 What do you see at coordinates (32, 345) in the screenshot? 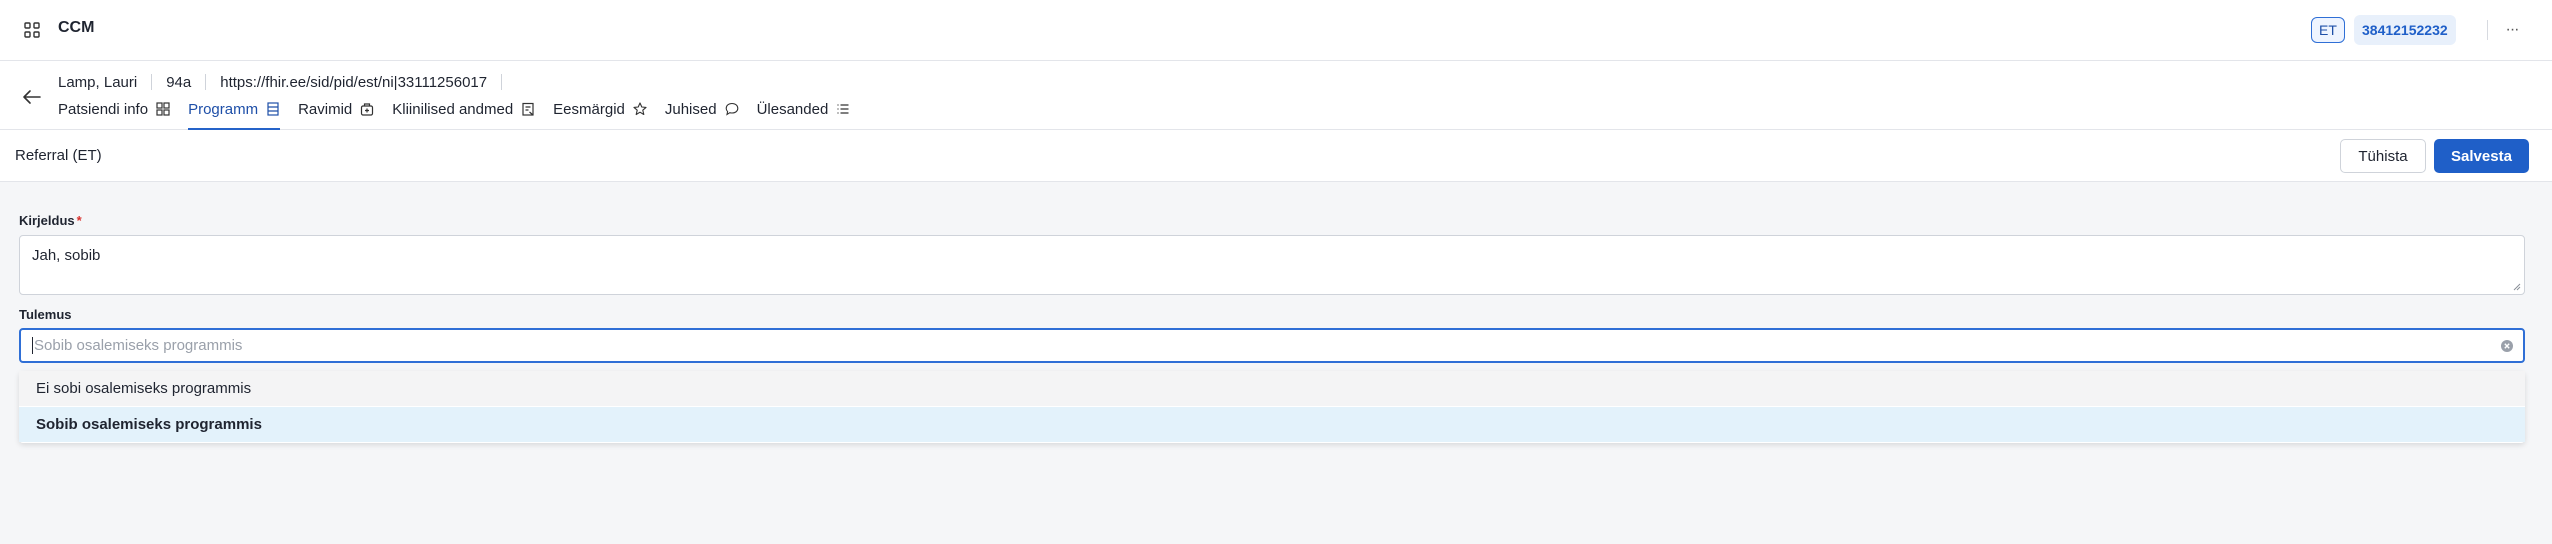
I see `text-cursor` at bounding box center [32, 345].